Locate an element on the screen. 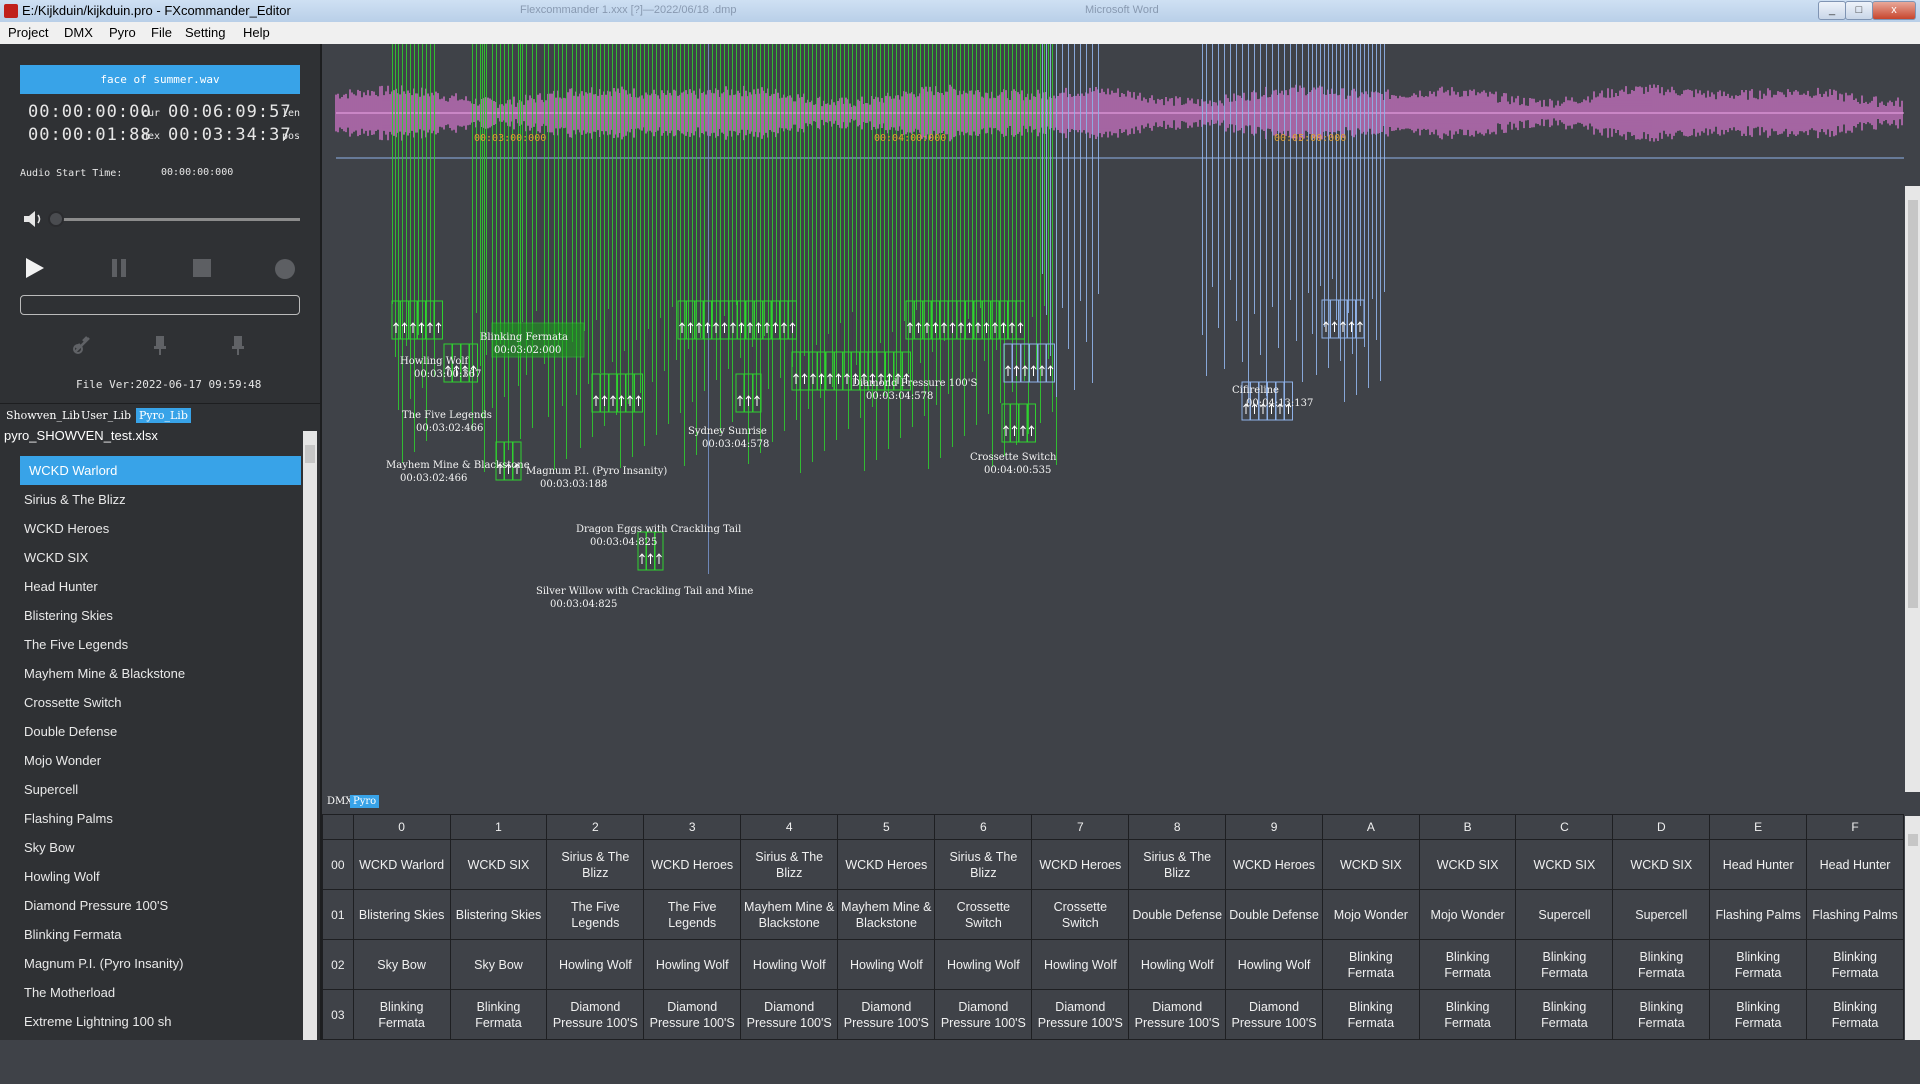 This screenshot has width=1920, height=1084. grid-column-header: C is located at coordinates (1564, 827).